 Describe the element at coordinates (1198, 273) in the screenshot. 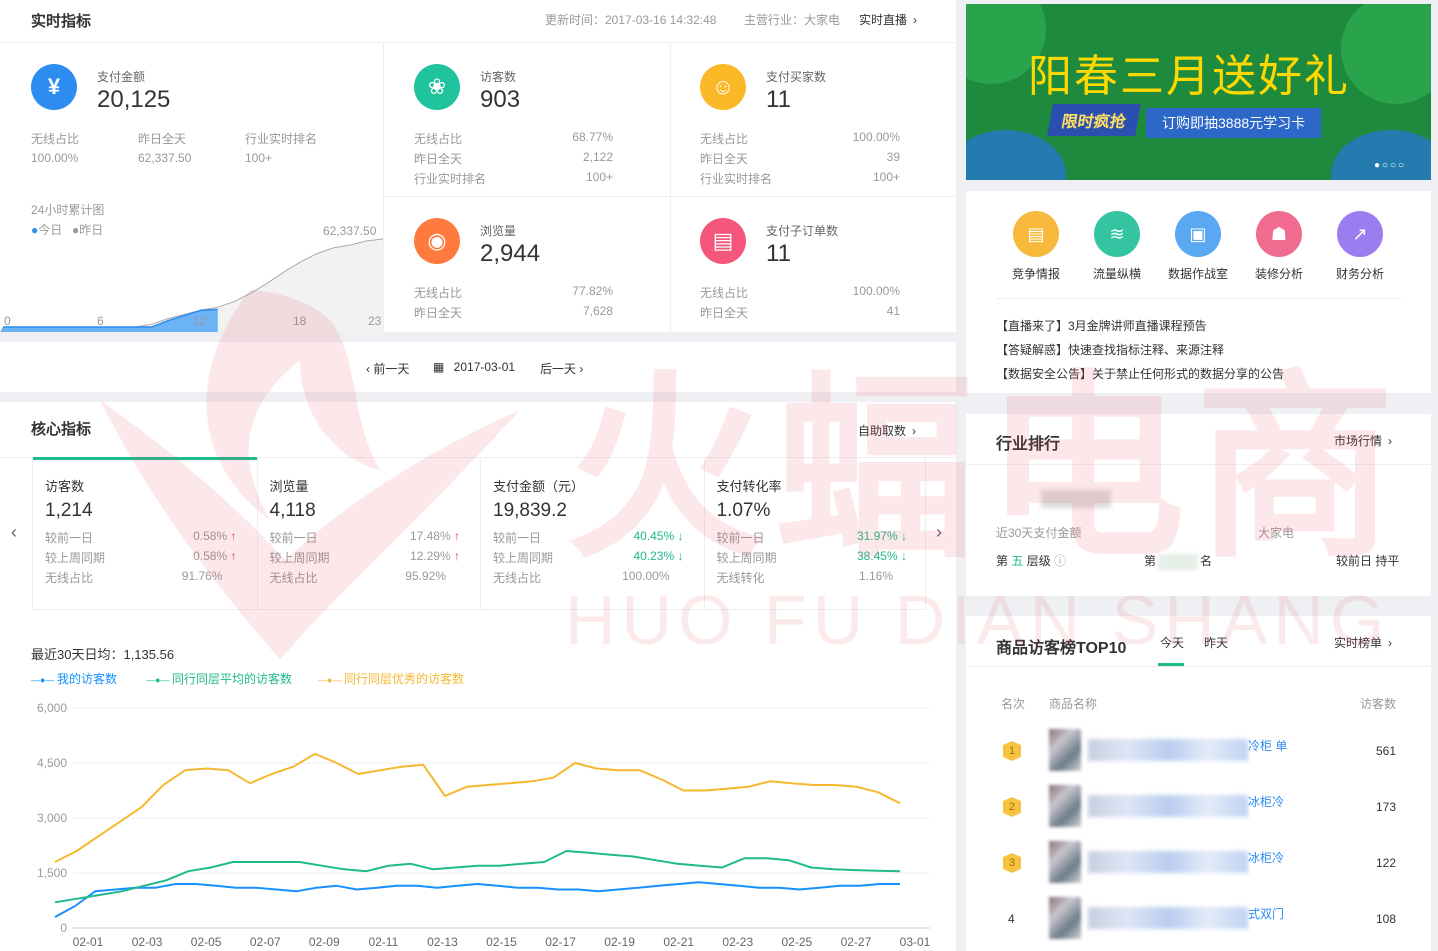

I see `tool-label: 数据作战室` at that location.